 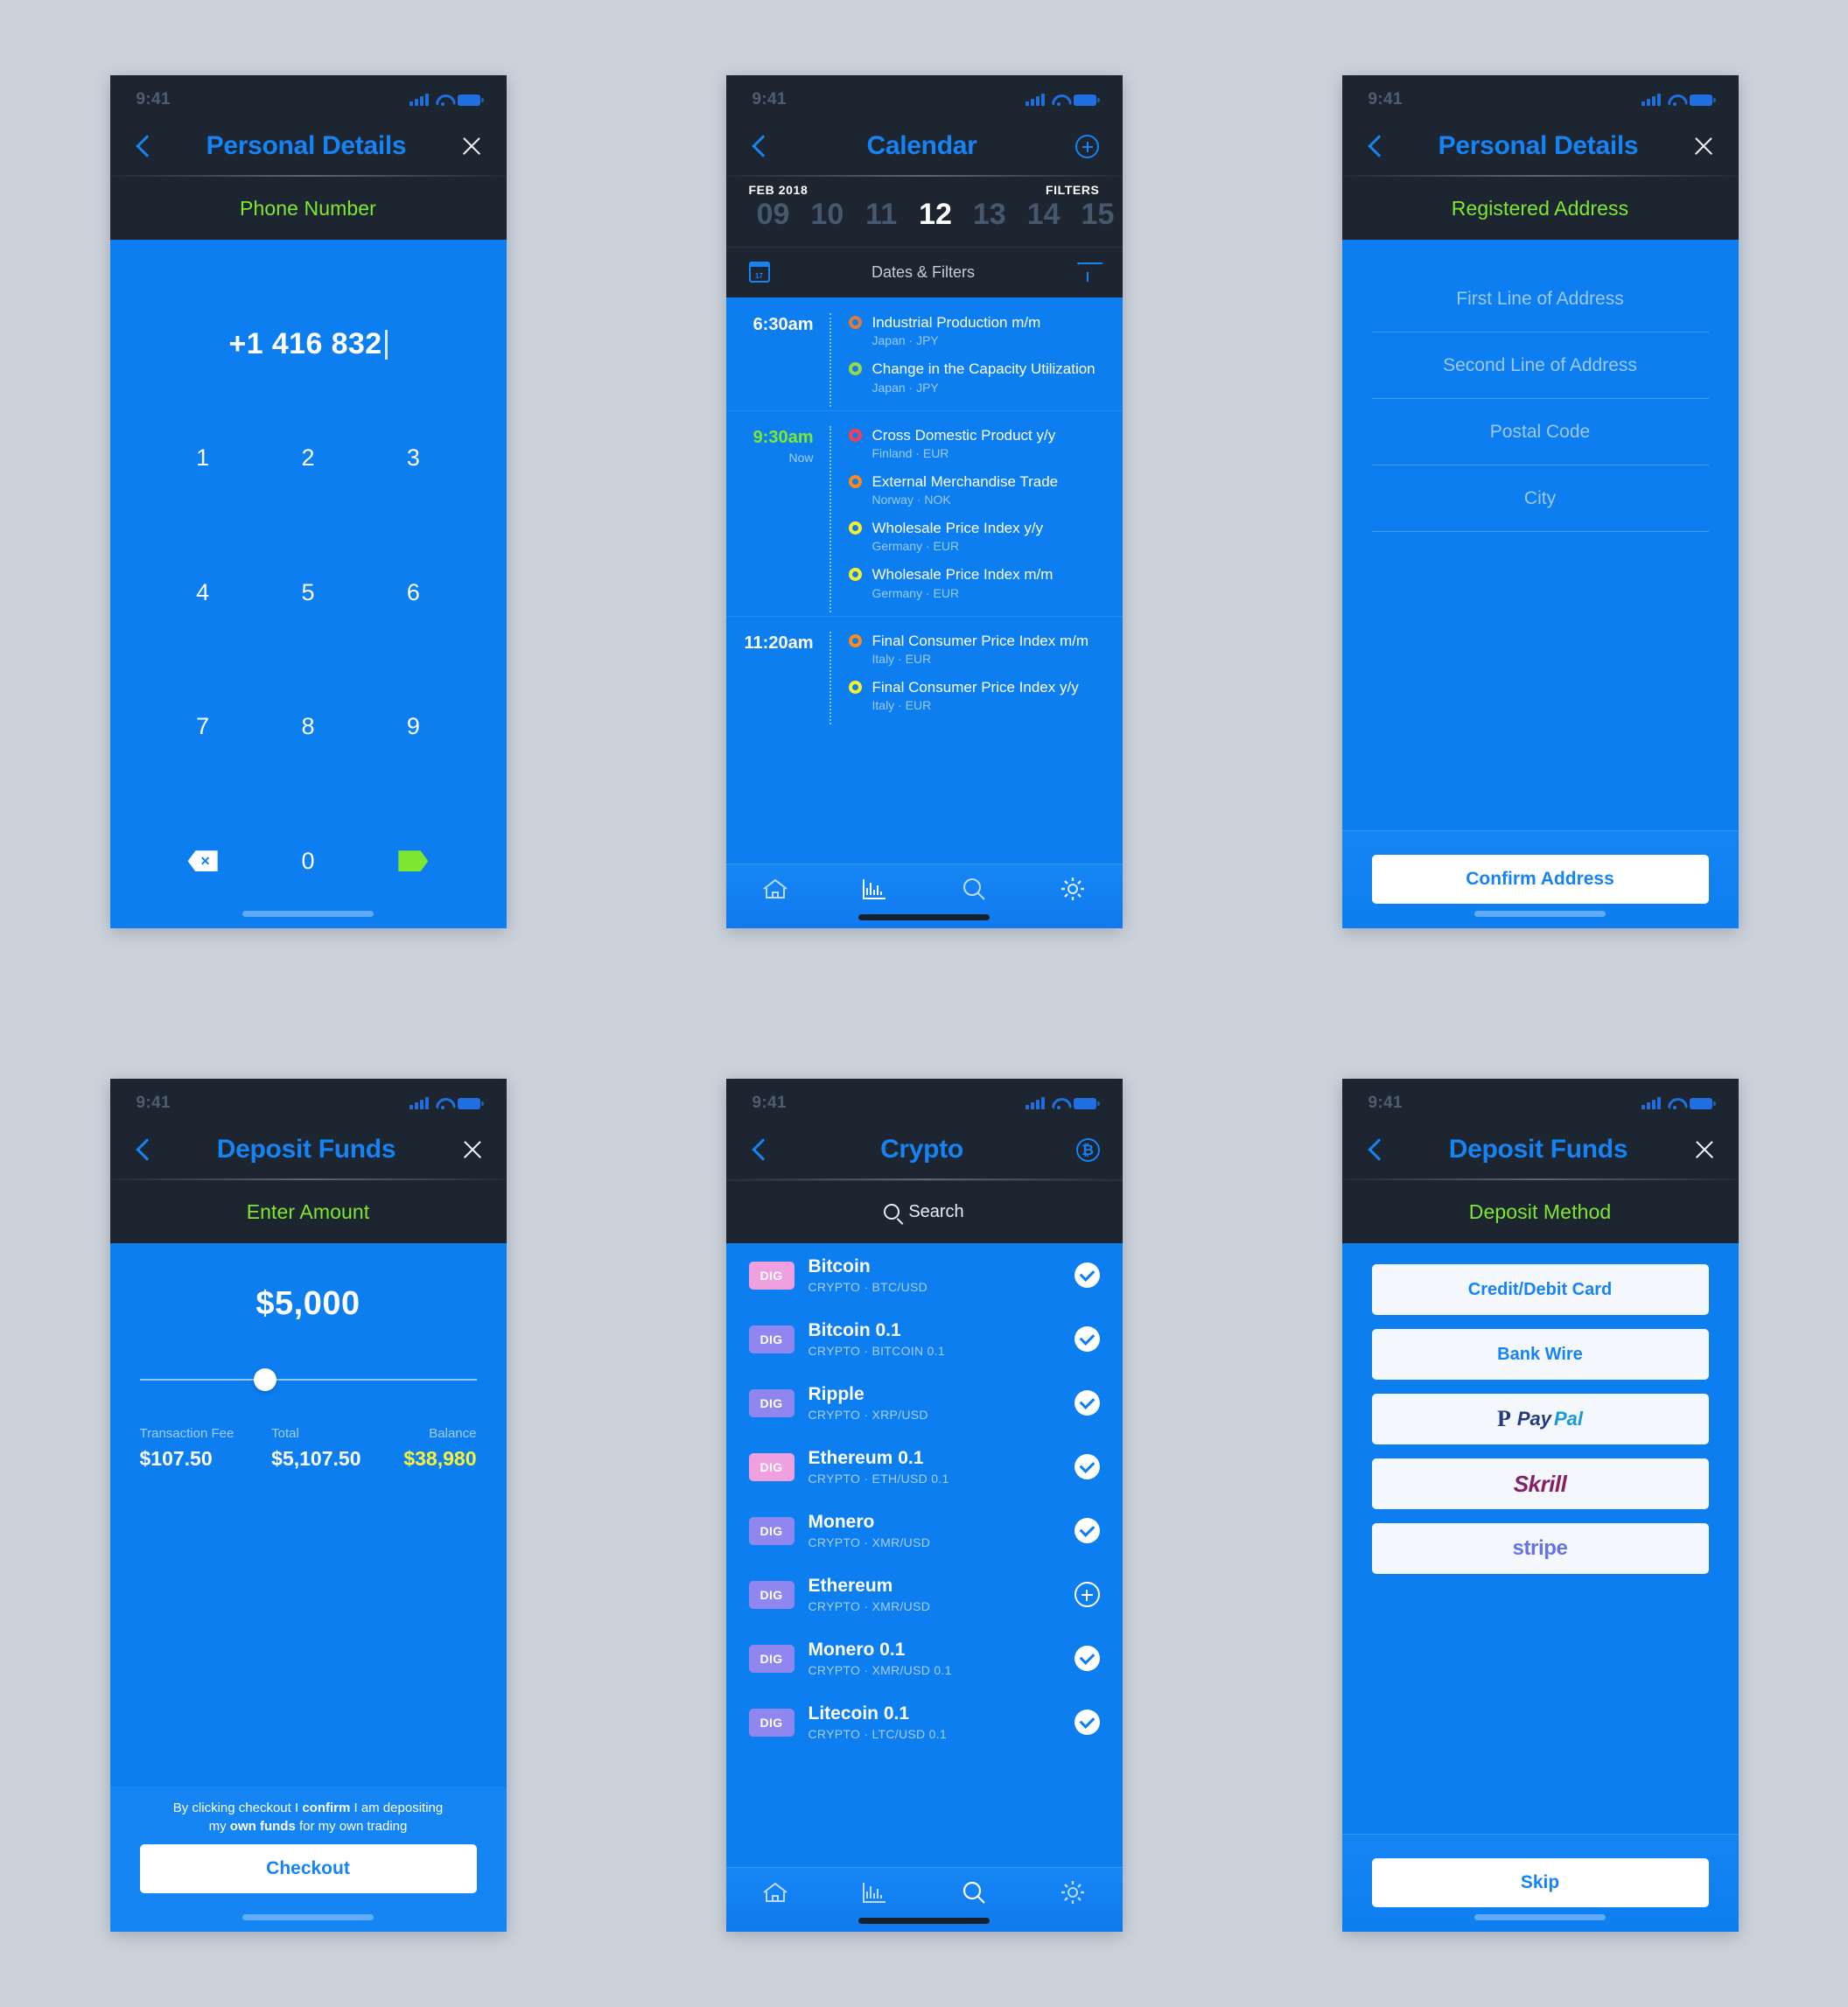 What do you see at coordinates (773, 215) in the screenshot?
I see `day-09: 09` at bounding box center [773, 215].